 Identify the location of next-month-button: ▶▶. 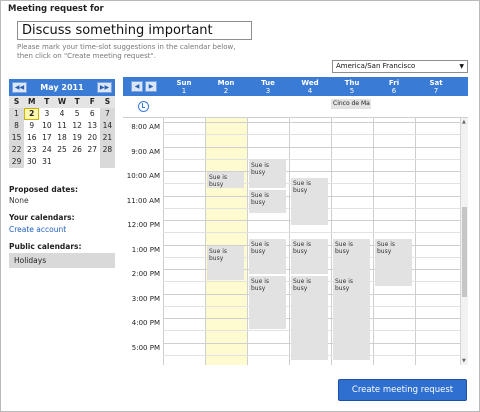
(104, 87).